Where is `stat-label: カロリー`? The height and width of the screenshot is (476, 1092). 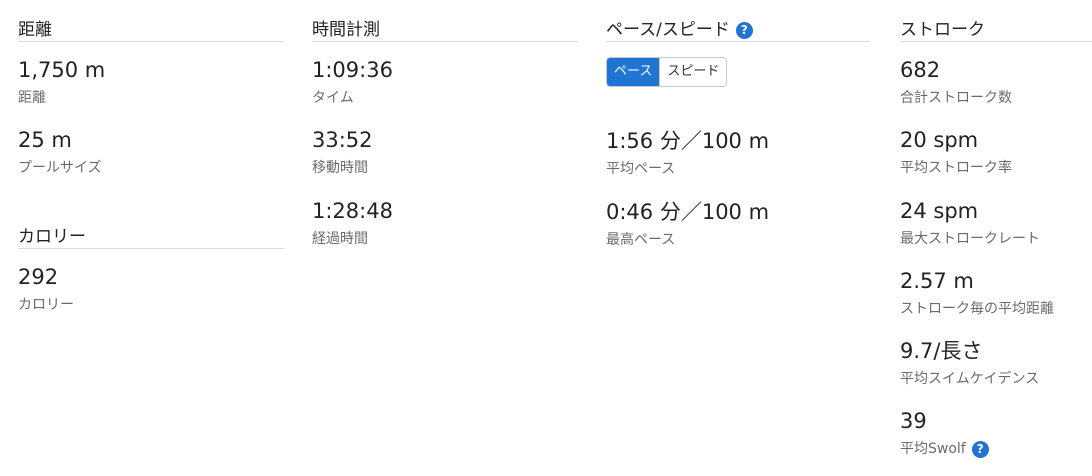
stat-label: カロリー is located at coordinates (46, 305).